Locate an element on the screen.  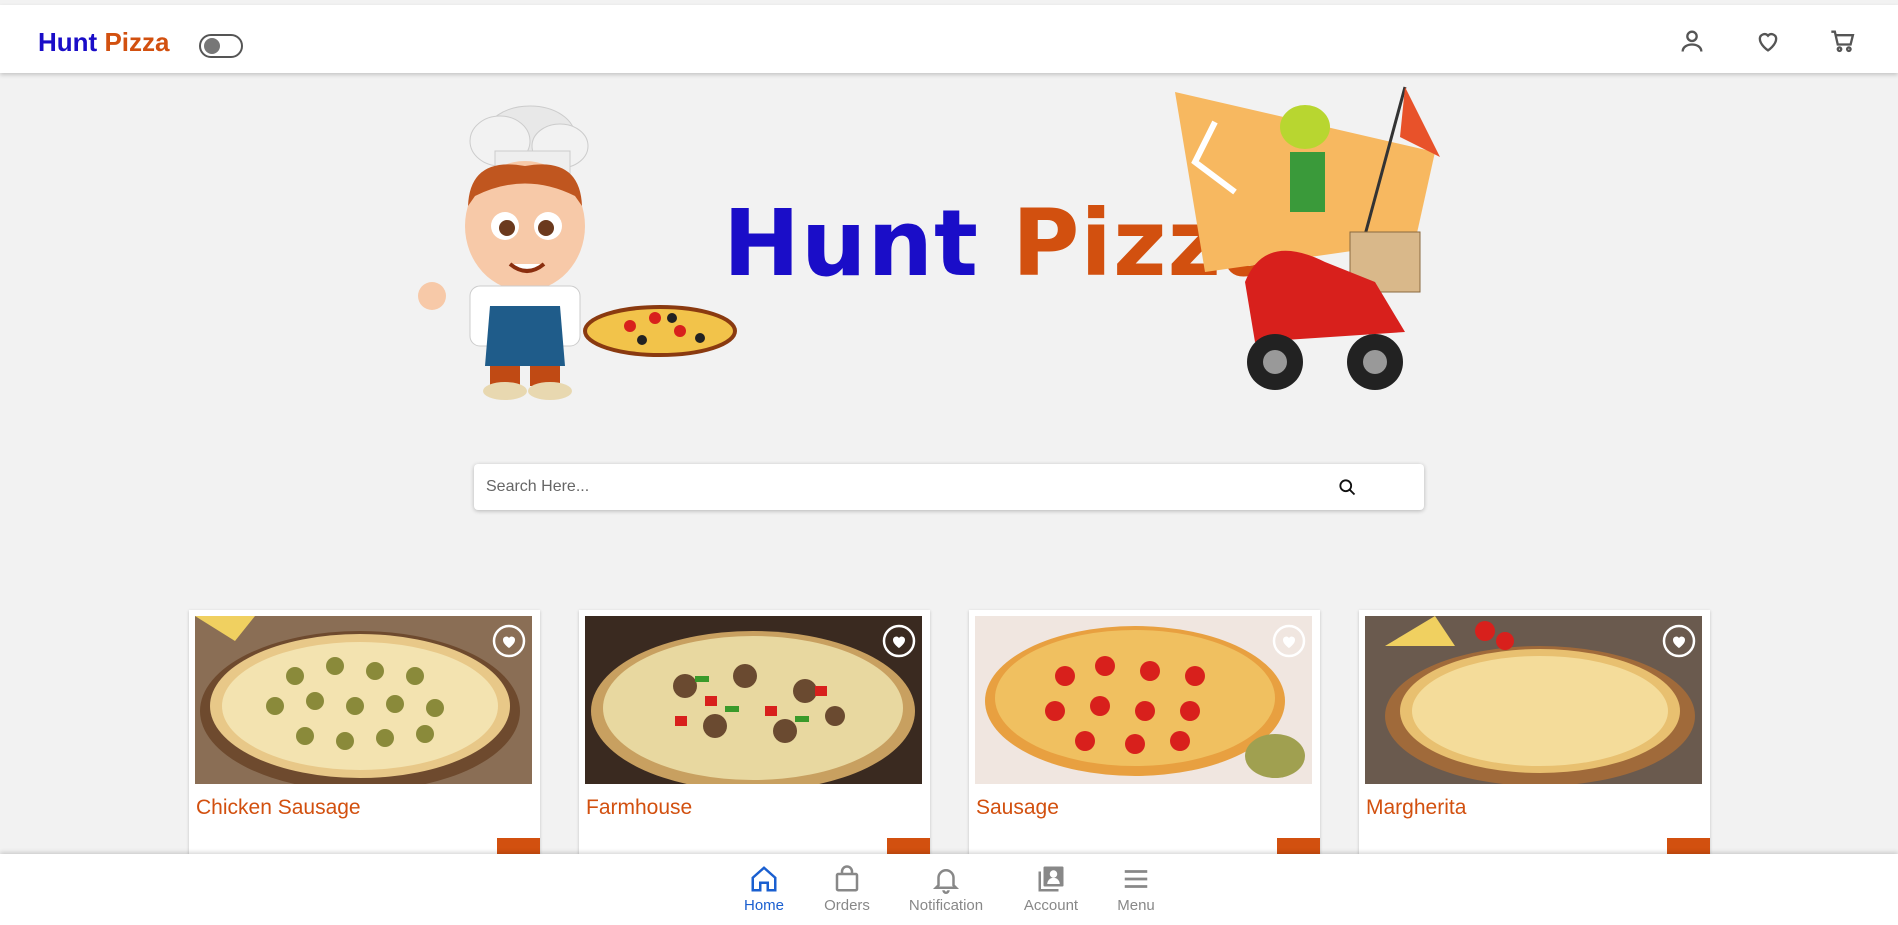
nav-label: Orders is located at coordinates (847, 905).